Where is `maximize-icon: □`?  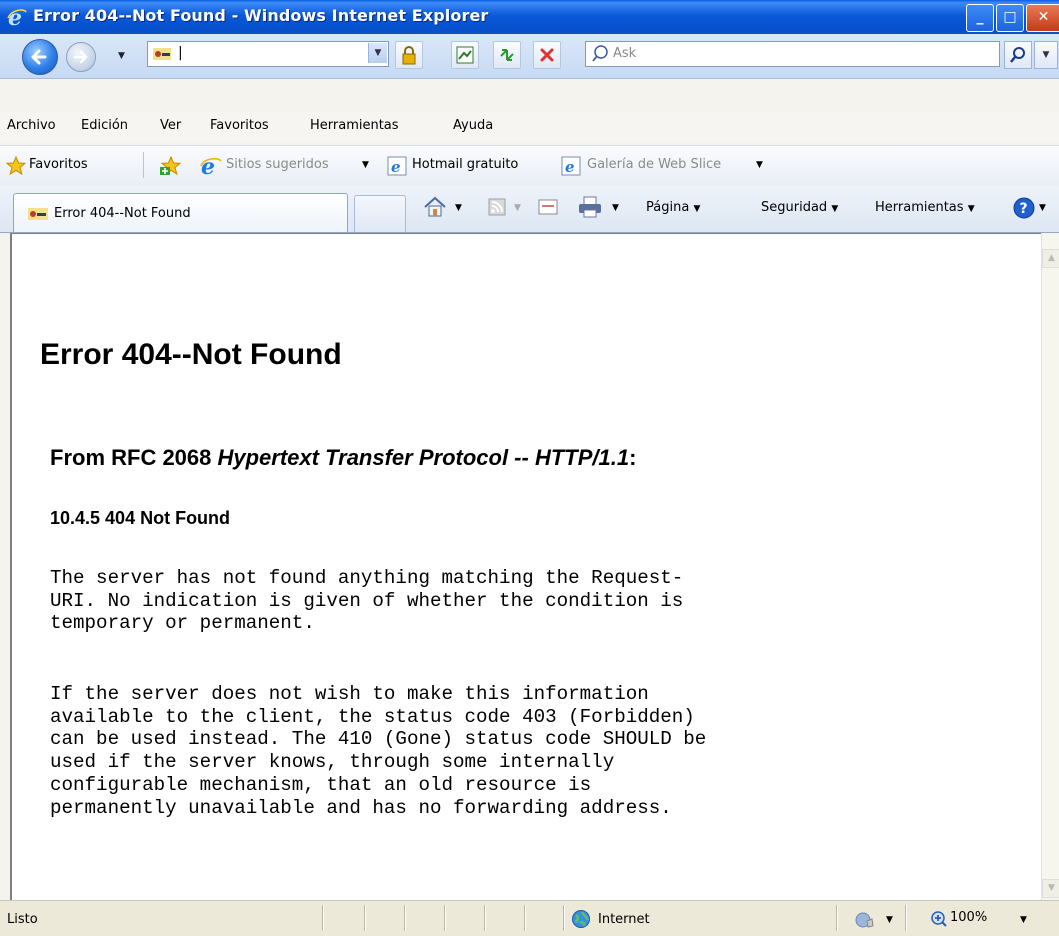
maximize-icon: □ is located at coordinates (1010, 17).